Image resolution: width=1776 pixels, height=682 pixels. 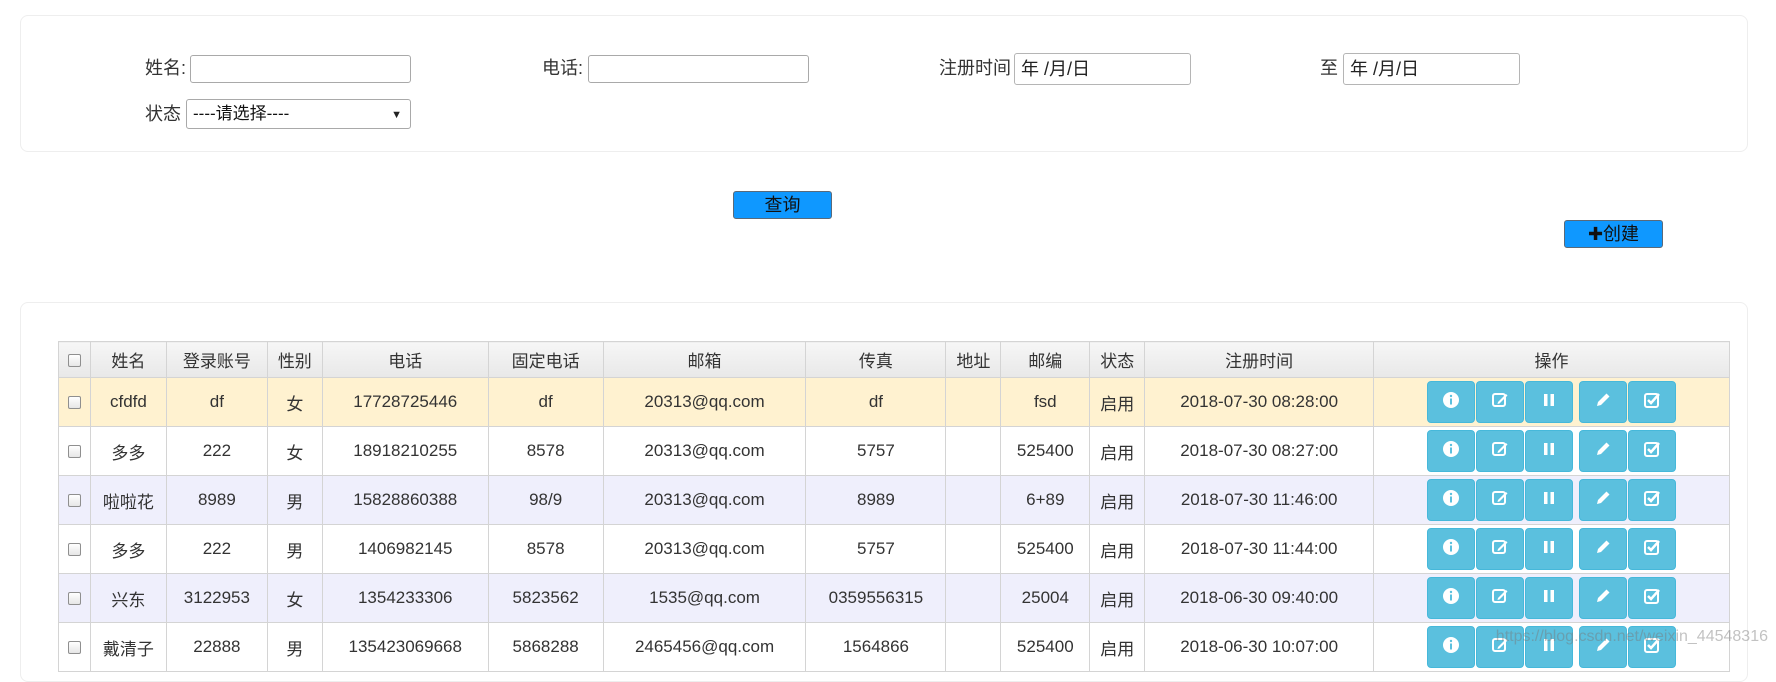 I want to click on table-cell: 25004, so click(x=1045, y=598).